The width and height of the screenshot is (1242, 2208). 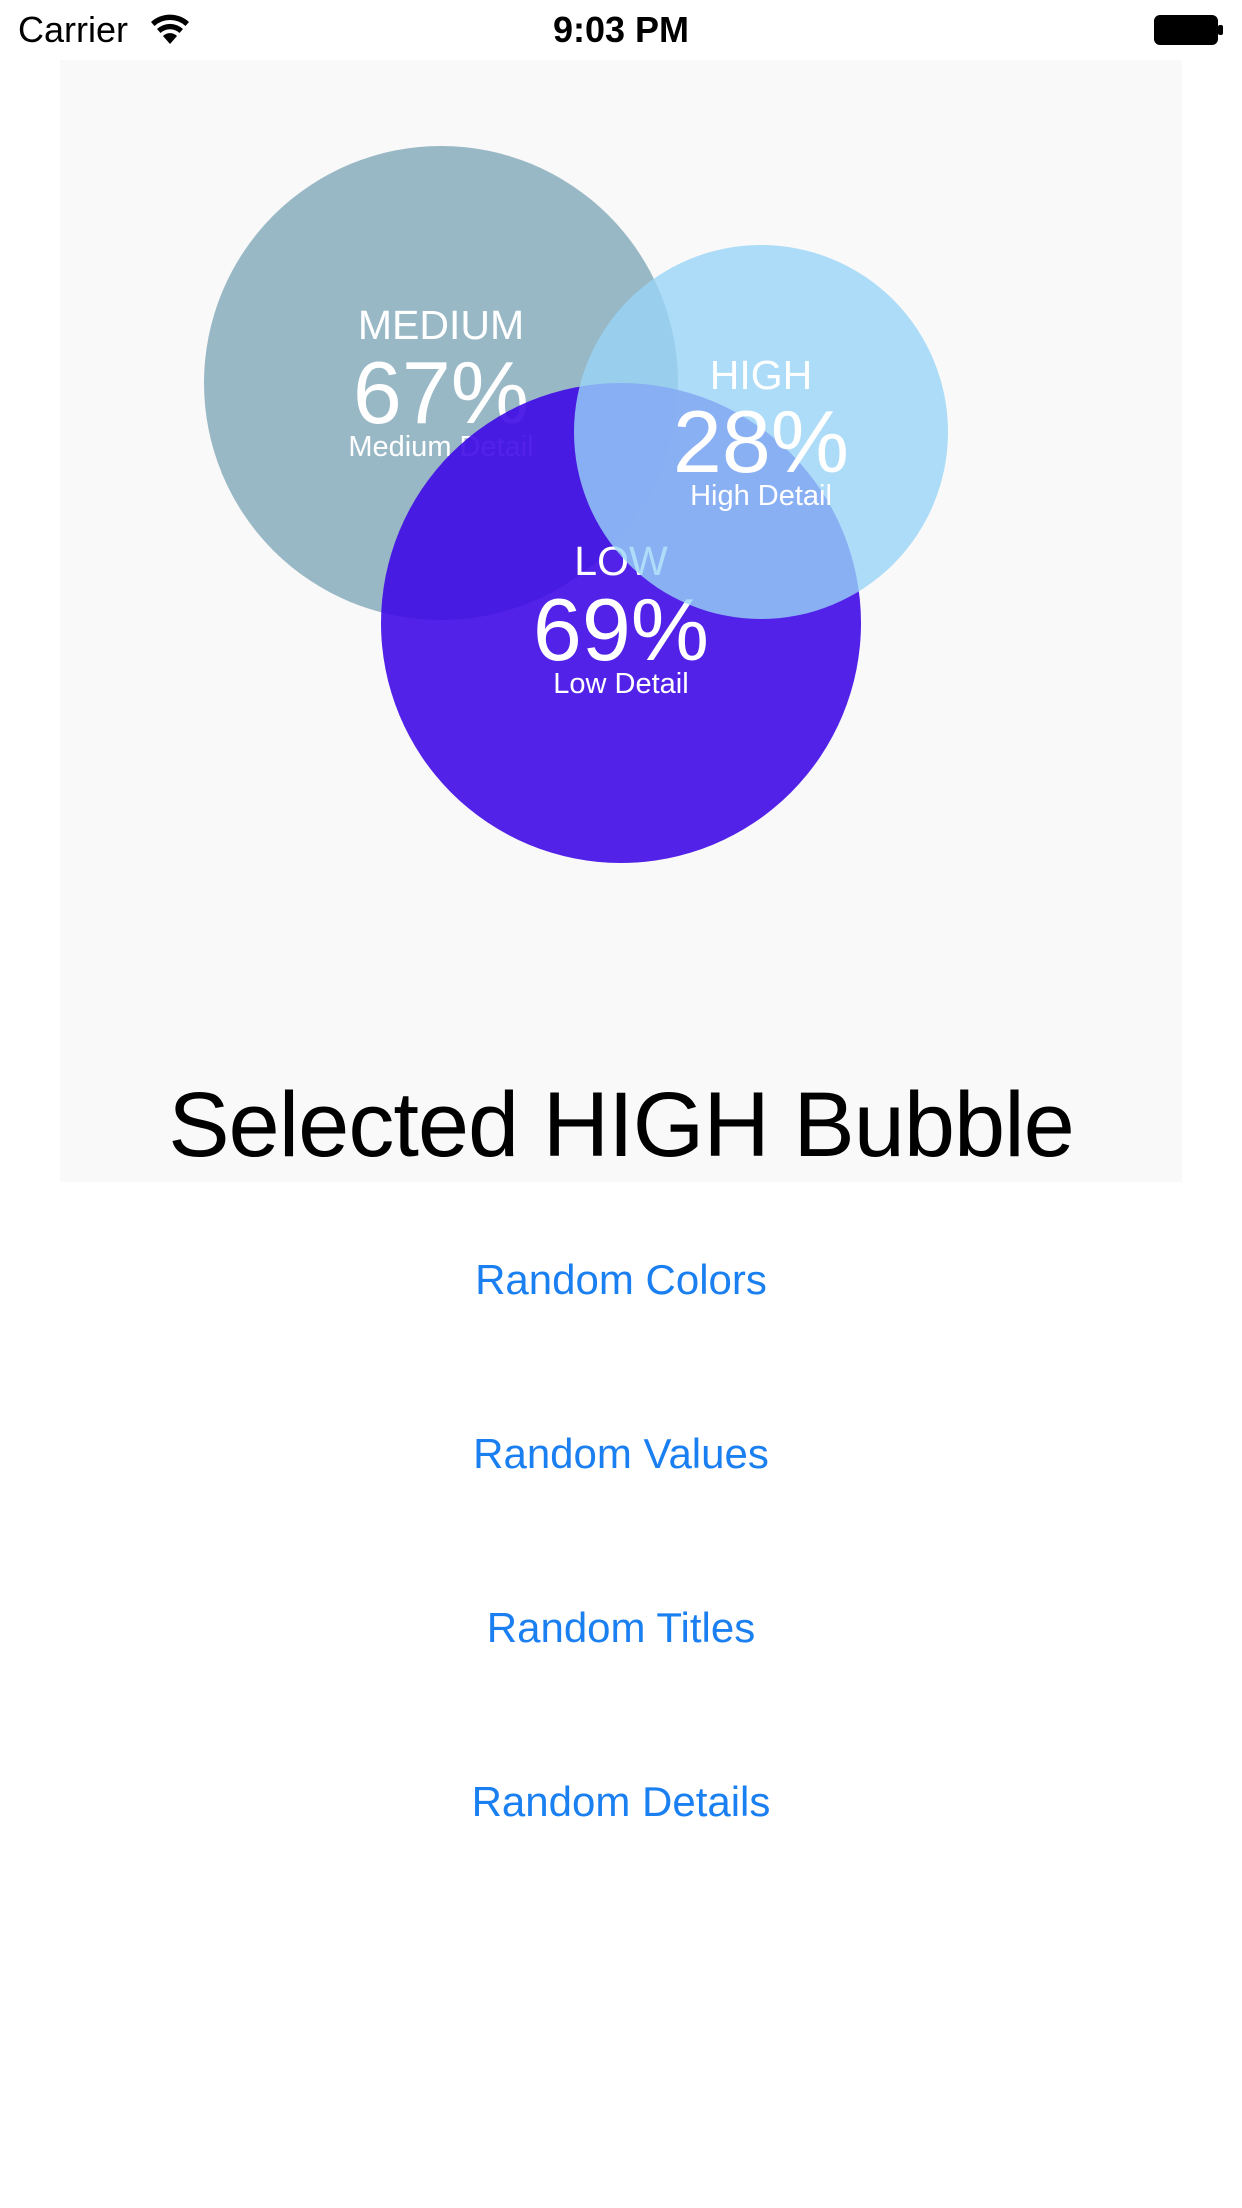 What do you see at coordinates (761, 441) in the screenshot?
I see `bubble-high-value: 28%` at bounding box center [761, 441].